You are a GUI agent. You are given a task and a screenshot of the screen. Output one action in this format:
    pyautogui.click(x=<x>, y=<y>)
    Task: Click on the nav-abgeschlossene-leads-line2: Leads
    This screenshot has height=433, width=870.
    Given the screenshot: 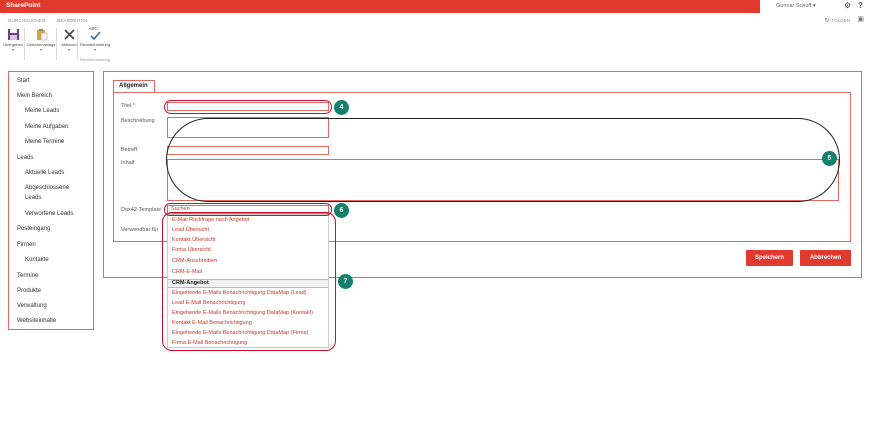 What is the action you would take?
    pyautogui.click(x=33, y=198)
    